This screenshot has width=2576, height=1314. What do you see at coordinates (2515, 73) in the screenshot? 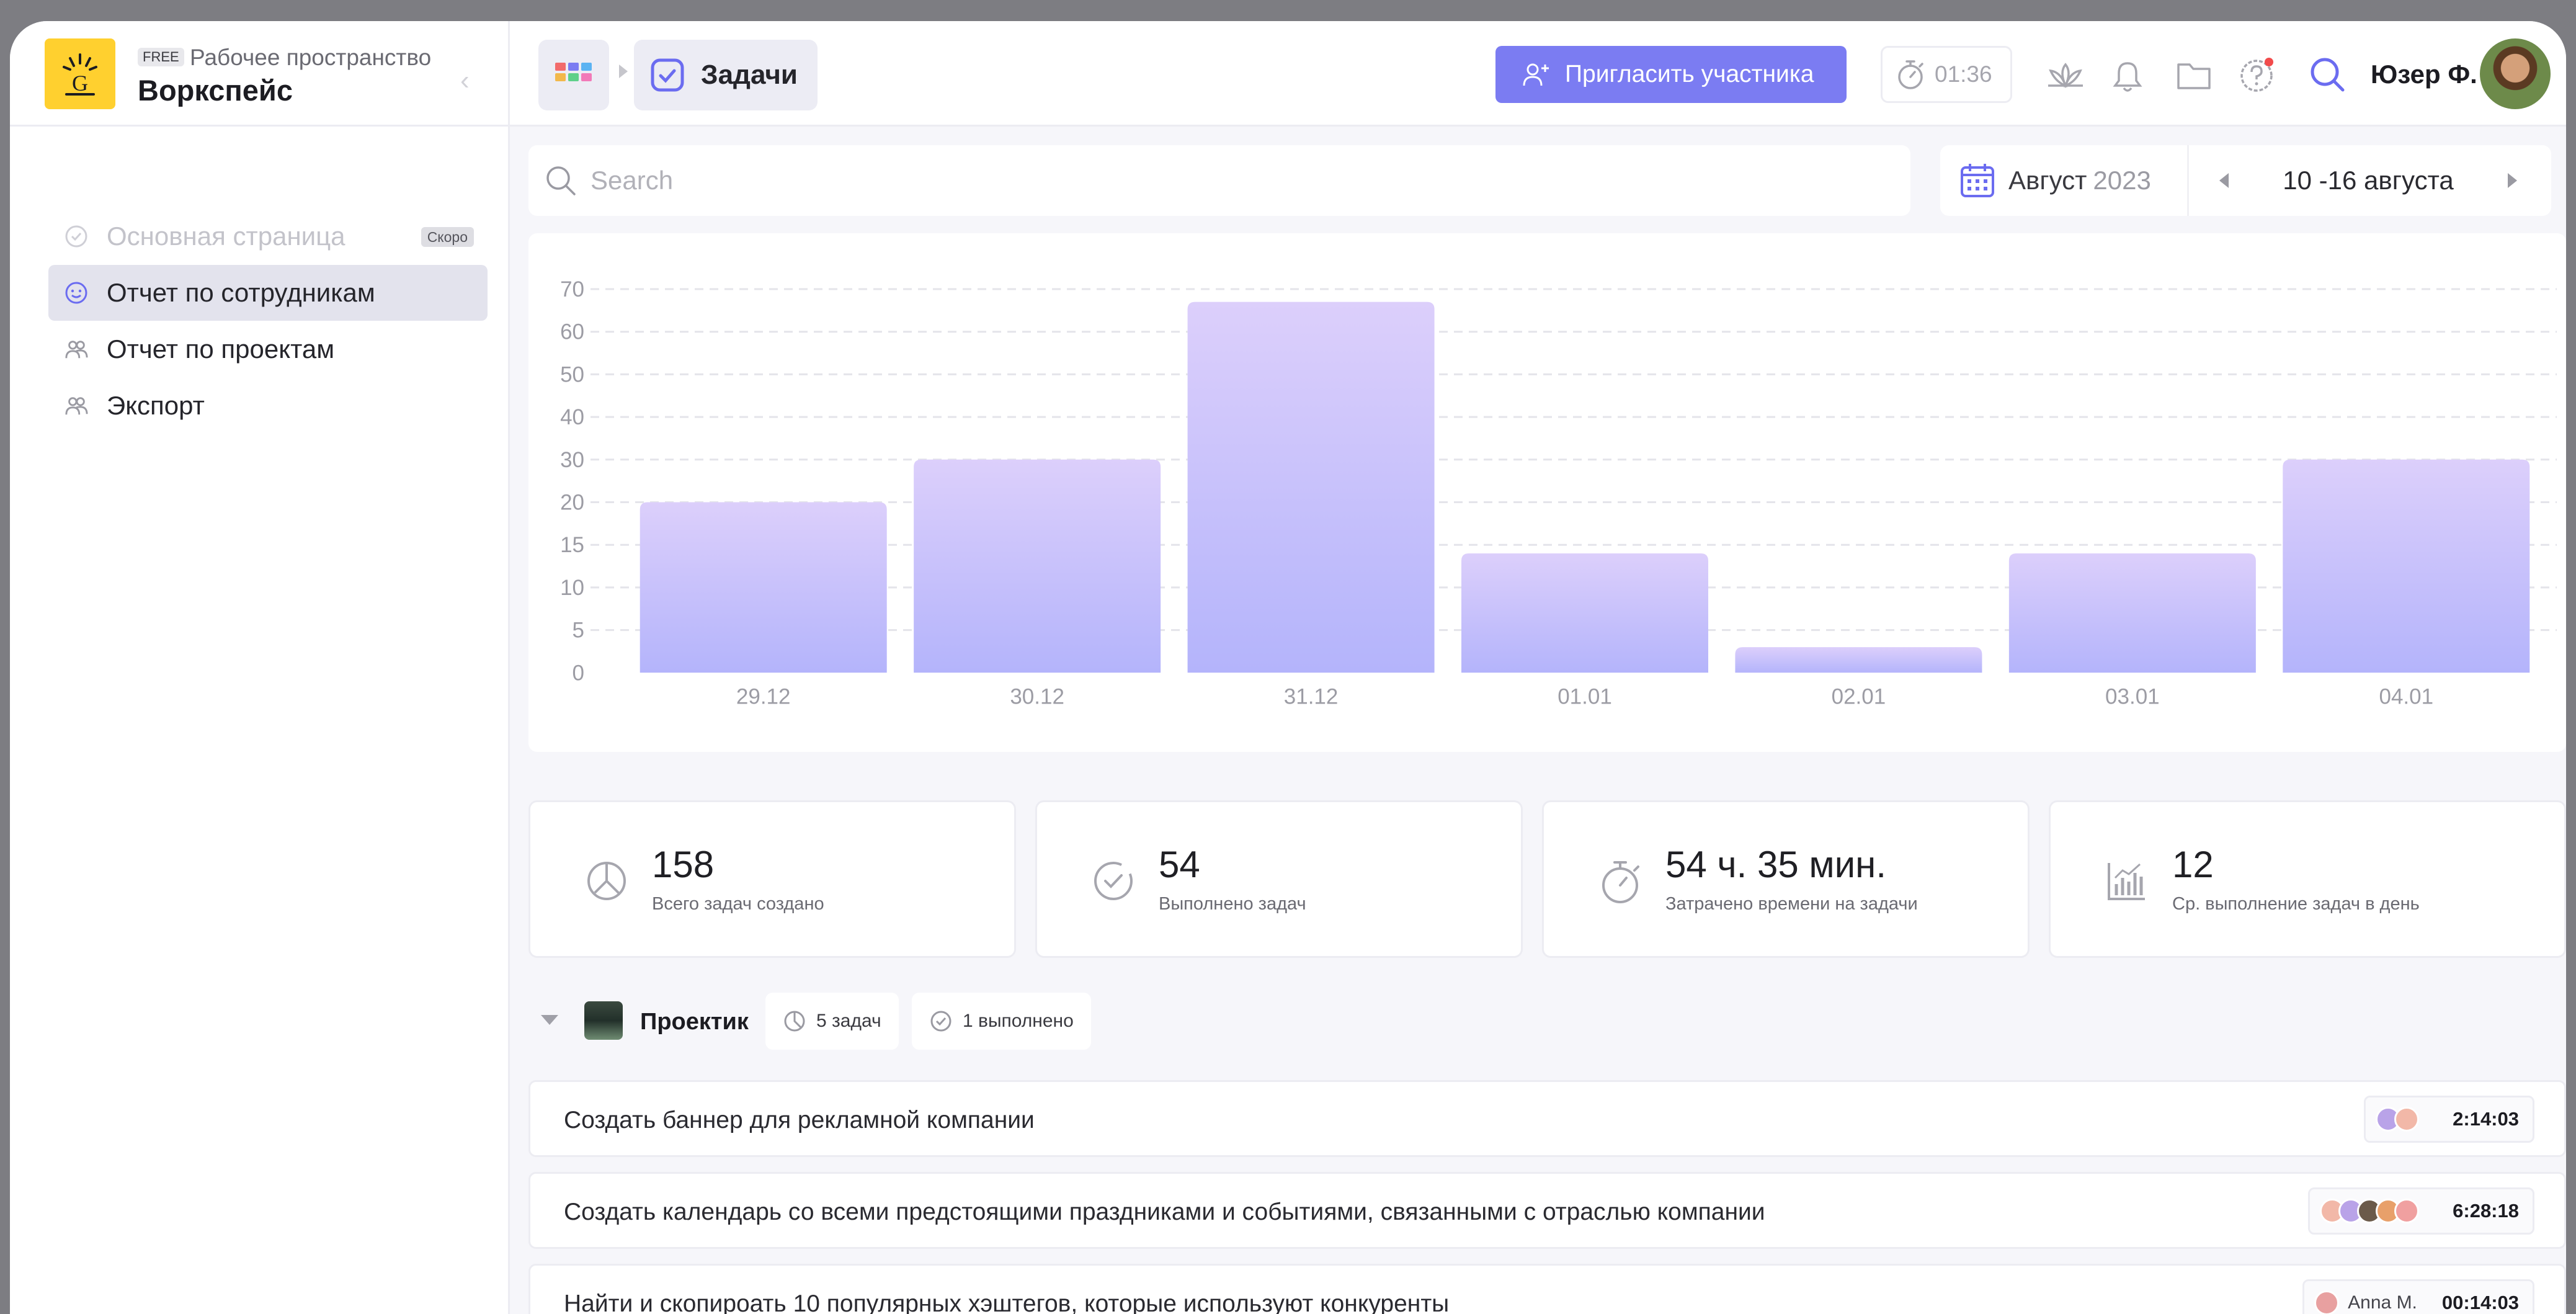
I see `avatar` at bounding box center [2515, 73].